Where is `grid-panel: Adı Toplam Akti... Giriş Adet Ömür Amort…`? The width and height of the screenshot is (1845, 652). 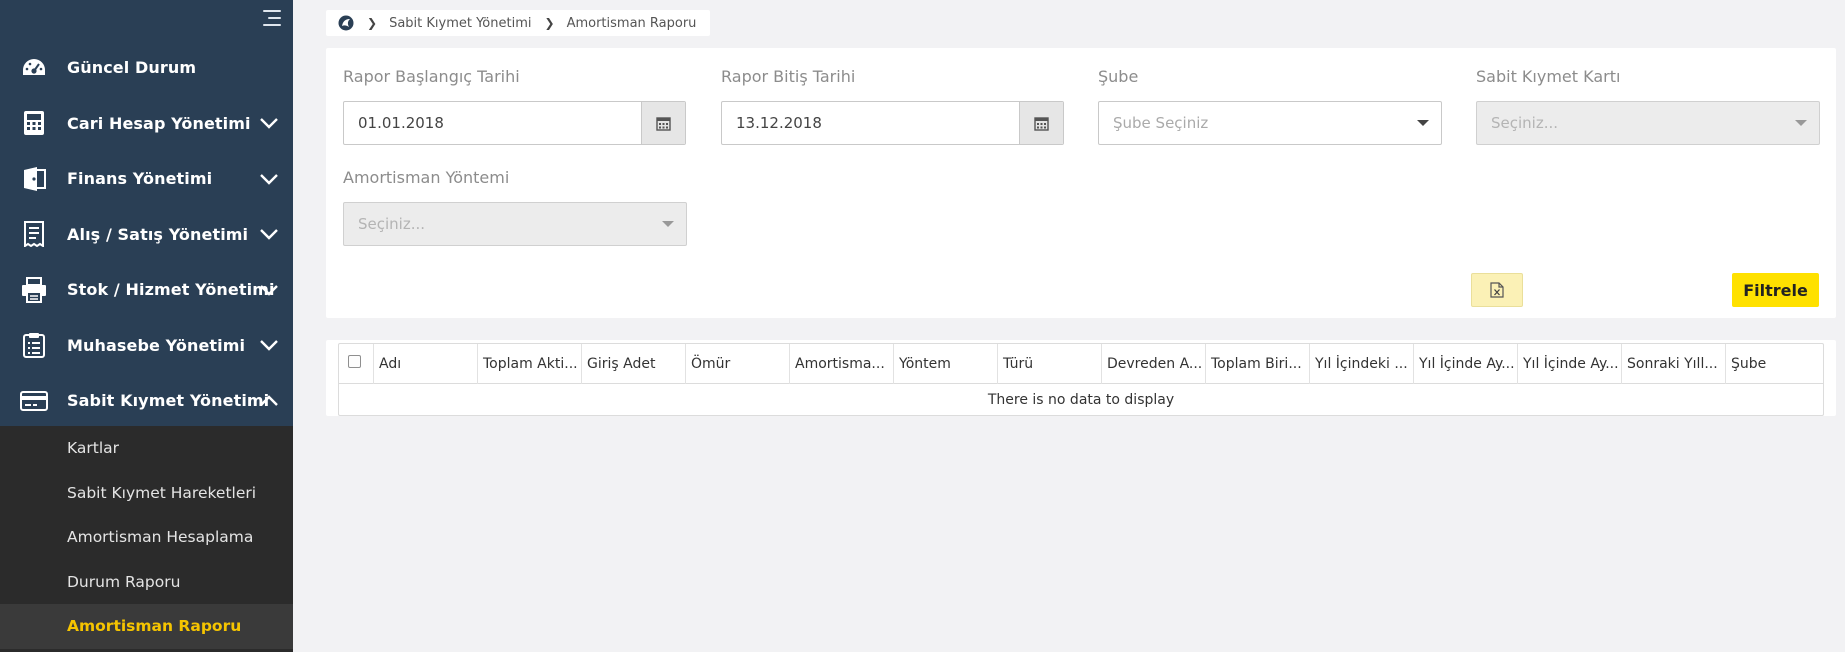
grid-panel: Adı Toplam Akti... Giriş Adet Ömür Amort… is located at coordinates (1081, 378).